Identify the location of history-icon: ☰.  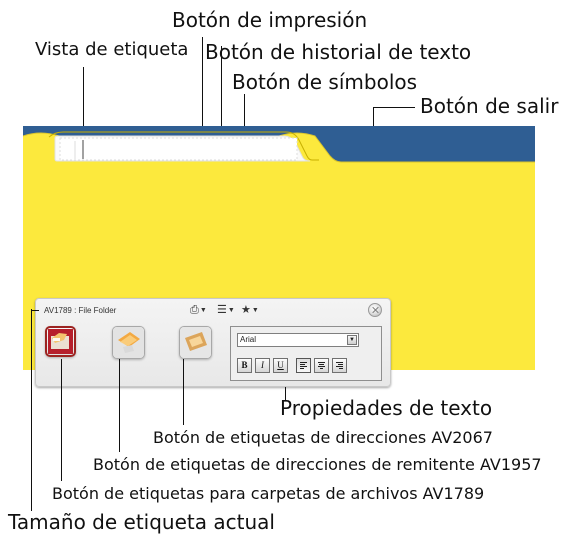
(222, 310).